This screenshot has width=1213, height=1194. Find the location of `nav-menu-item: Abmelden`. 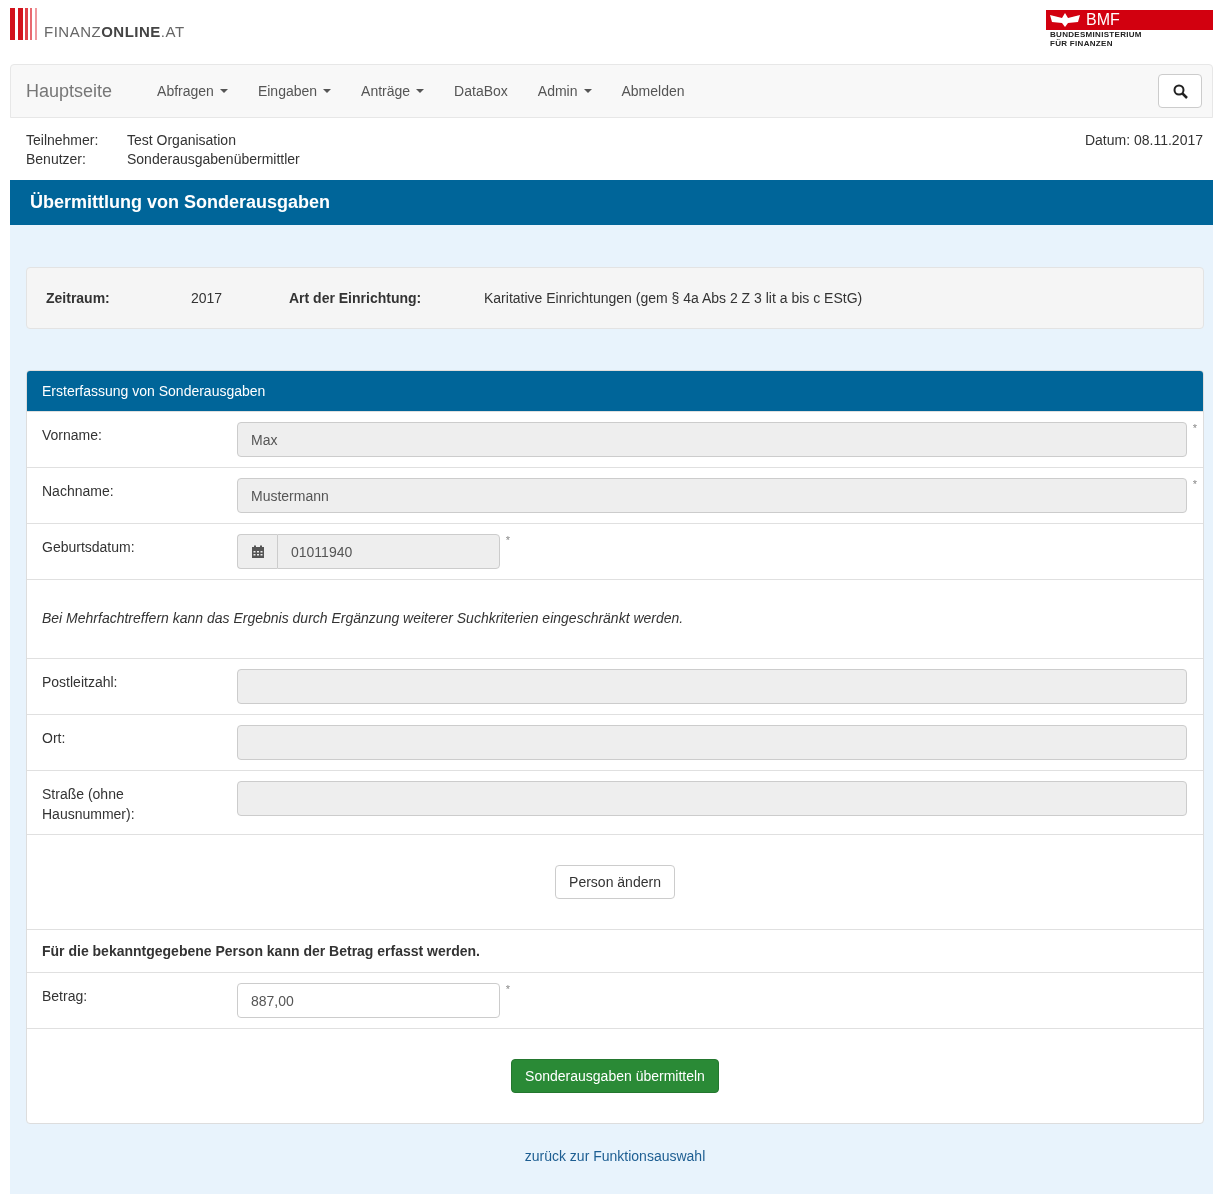

nav-menu-item: Abmelden is located at coordinates (653, 91).